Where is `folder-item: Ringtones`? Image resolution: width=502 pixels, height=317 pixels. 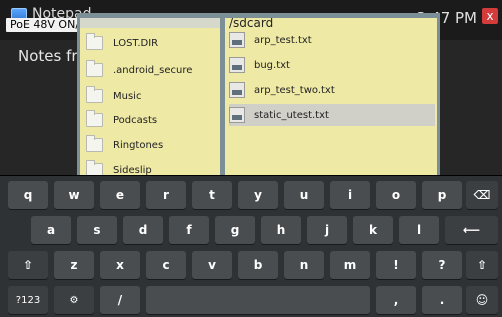
folder-item: Ringtones is located at coordinates (151, 145).